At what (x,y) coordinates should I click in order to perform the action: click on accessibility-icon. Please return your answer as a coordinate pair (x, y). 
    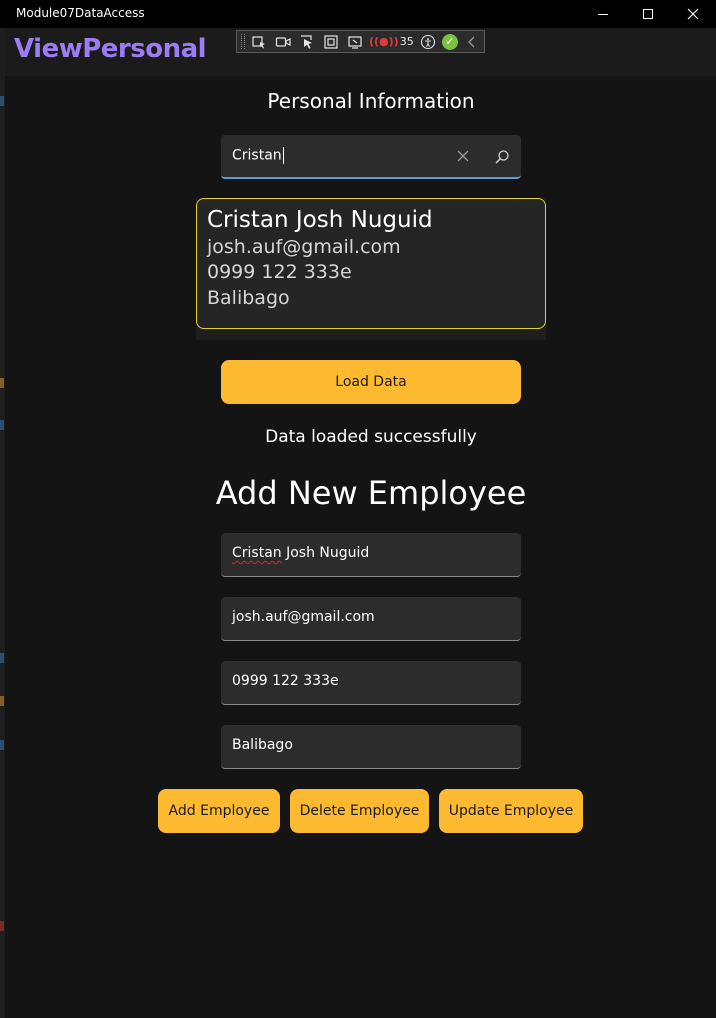
    Looking at the image, I should click on (428, 42).